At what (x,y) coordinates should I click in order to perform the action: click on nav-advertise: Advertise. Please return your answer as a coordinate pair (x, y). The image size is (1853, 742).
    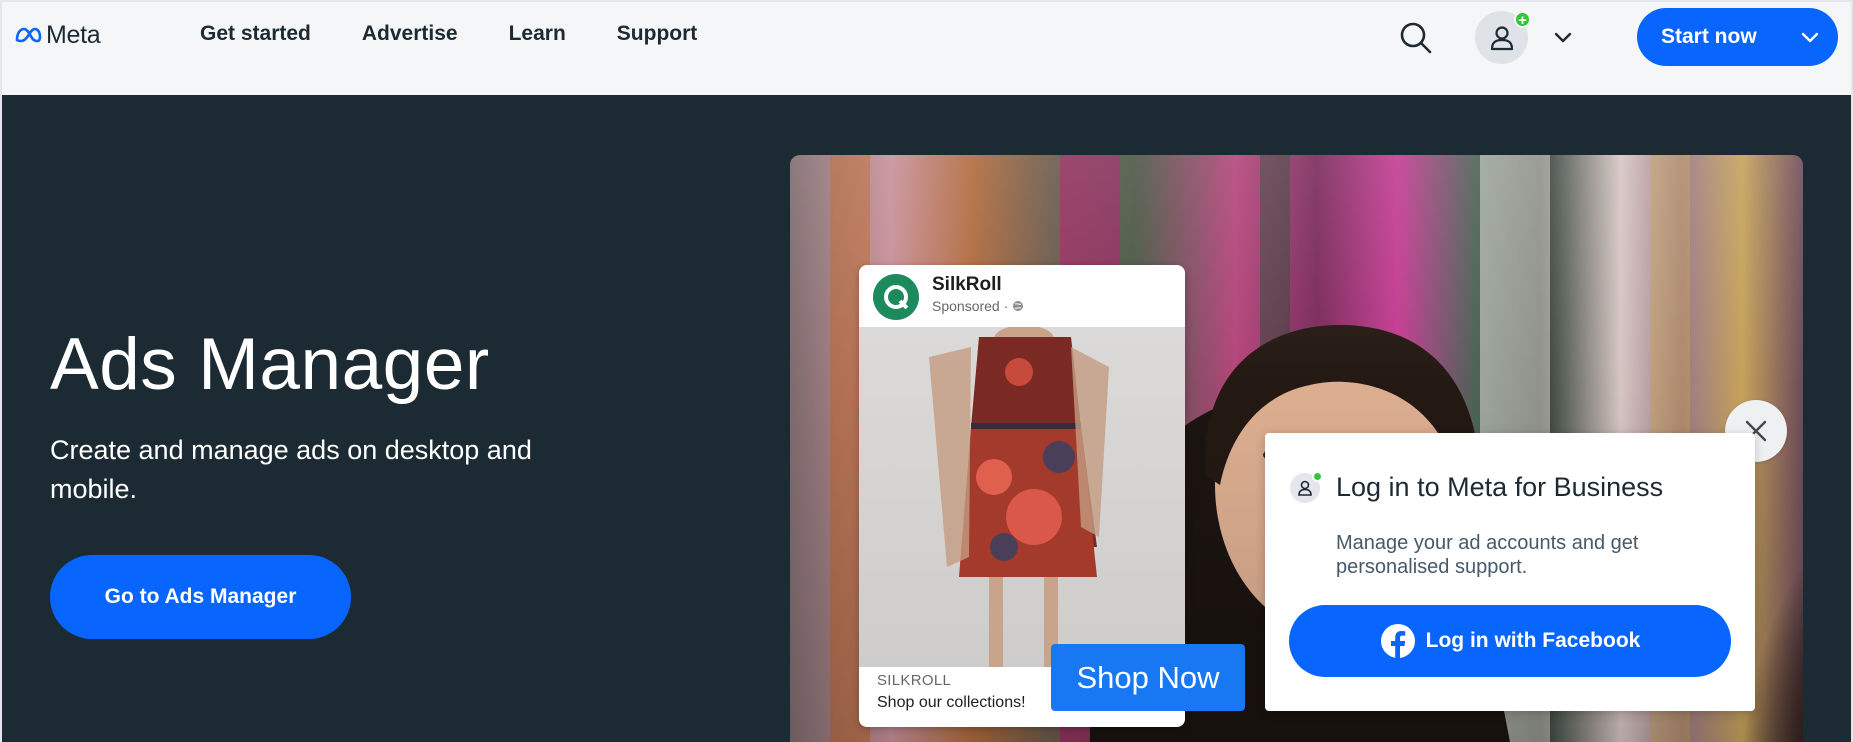
    Looking at the image, I should click on (410, 34).